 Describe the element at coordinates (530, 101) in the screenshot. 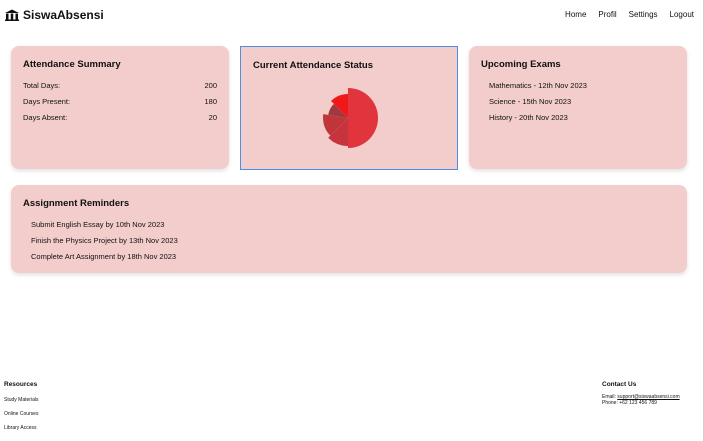

I see `exam-item: Science - 15th Nov 2023` at that location.